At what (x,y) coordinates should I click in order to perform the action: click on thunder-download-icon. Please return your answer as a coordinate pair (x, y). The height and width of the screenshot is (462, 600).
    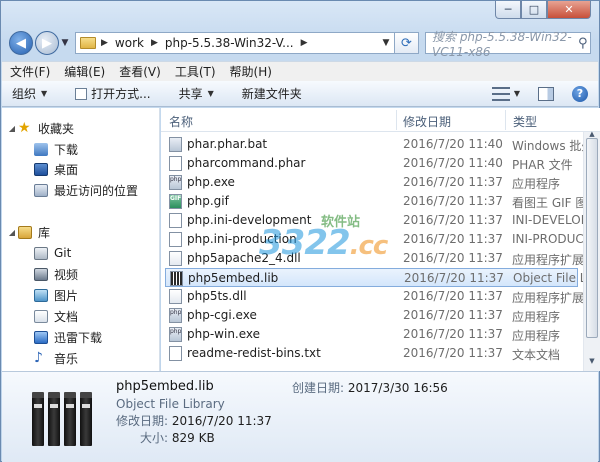
    Looking at the image, I should click on (41, 337).